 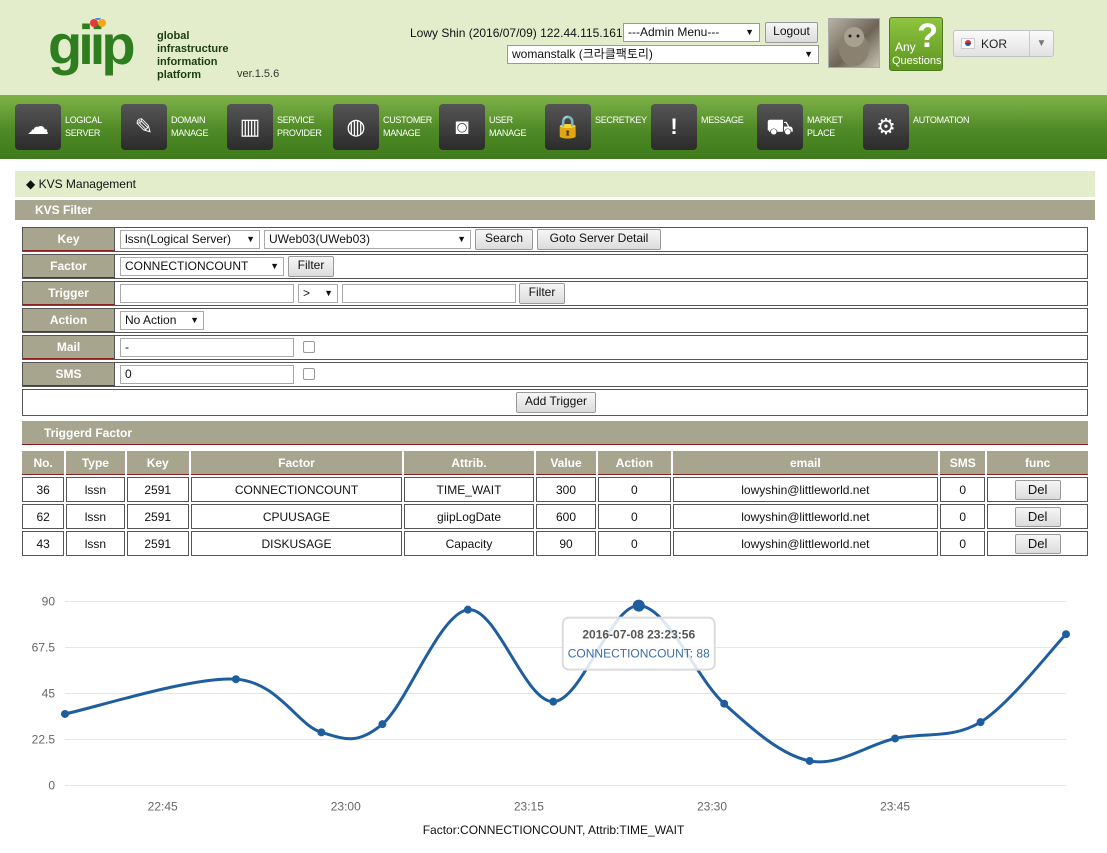 I want to click on key-label: Key, so click(x=69, y=239).